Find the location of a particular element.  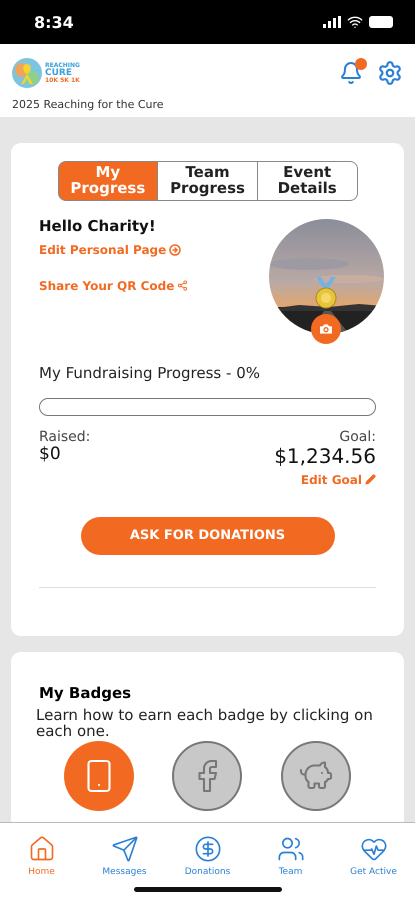

badges-description: Learn how to earn each badge by clicking on each one. is located at coordinates (205, 724).